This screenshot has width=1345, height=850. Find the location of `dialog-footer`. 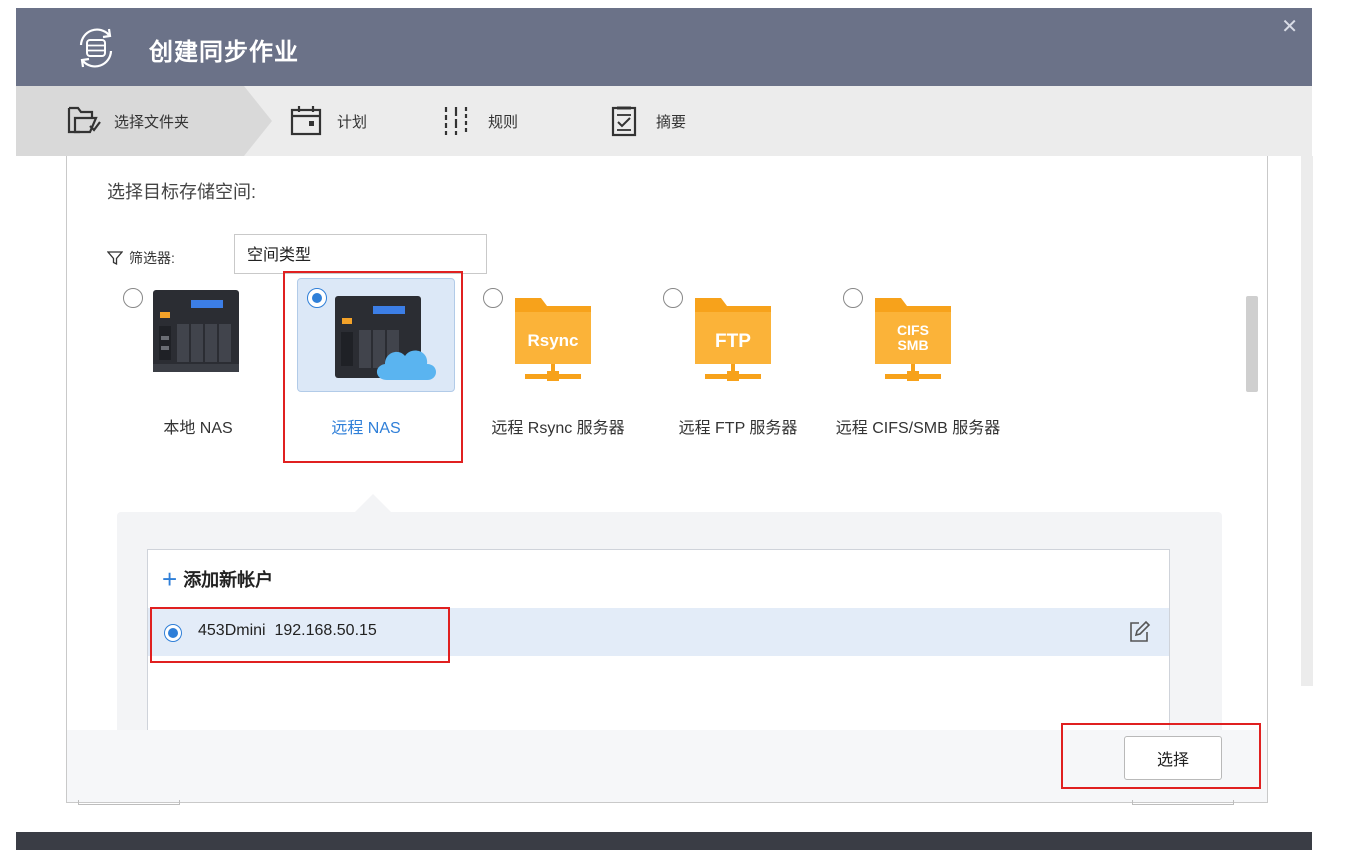

dialog-footer is located at coordinates (667, 766).